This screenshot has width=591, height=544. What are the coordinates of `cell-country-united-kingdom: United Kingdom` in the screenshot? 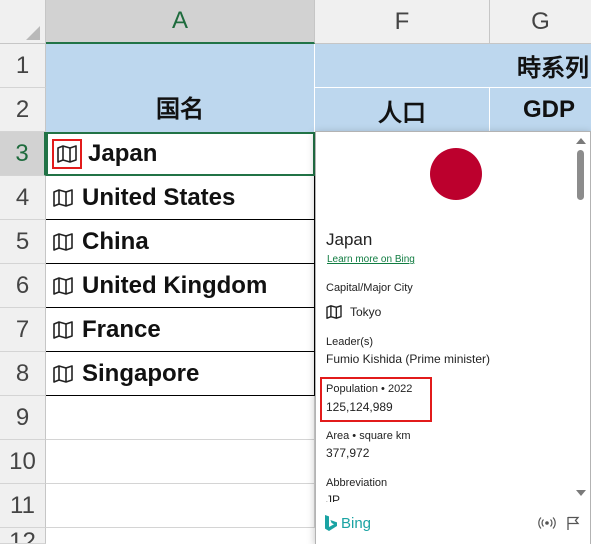 It's located at (180, 286).